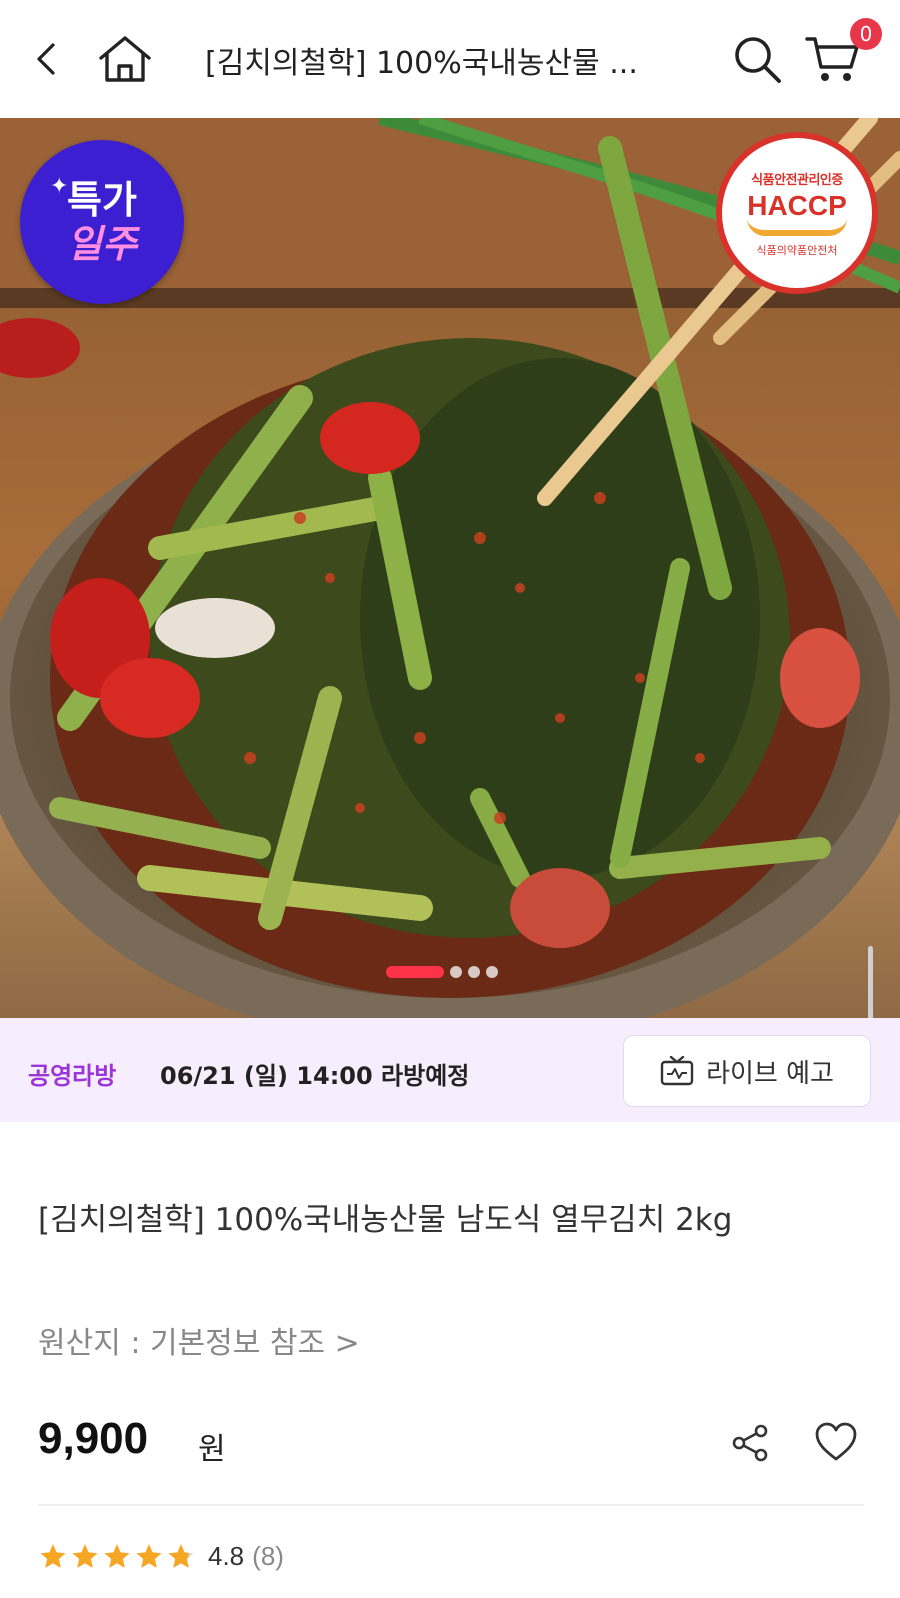  I want to click on carousel-indicator, so click(442, 972).